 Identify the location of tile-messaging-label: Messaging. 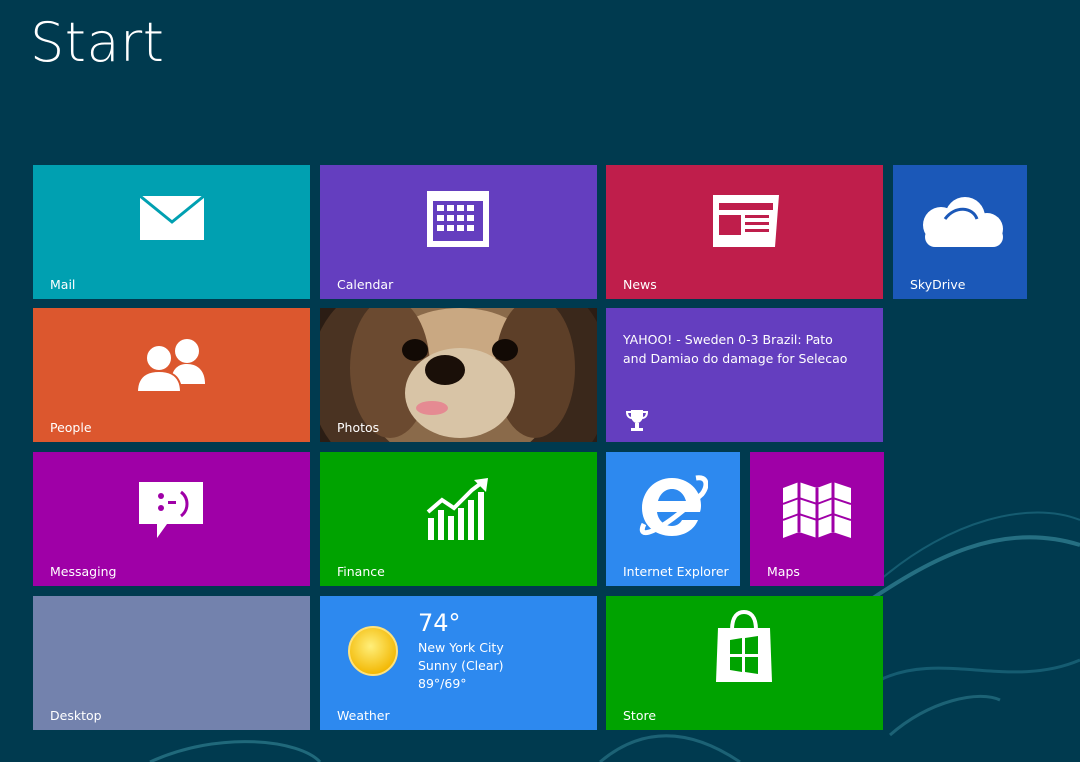
(83, 571).